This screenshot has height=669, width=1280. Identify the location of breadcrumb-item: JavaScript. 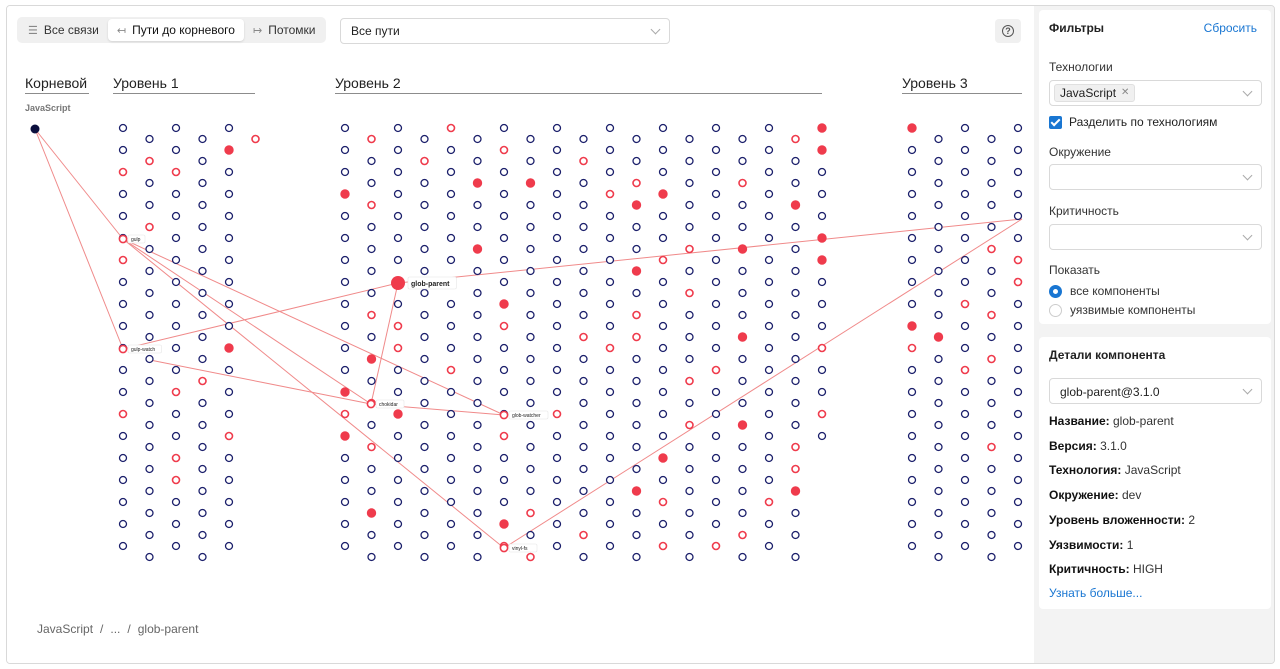
(65, 629).